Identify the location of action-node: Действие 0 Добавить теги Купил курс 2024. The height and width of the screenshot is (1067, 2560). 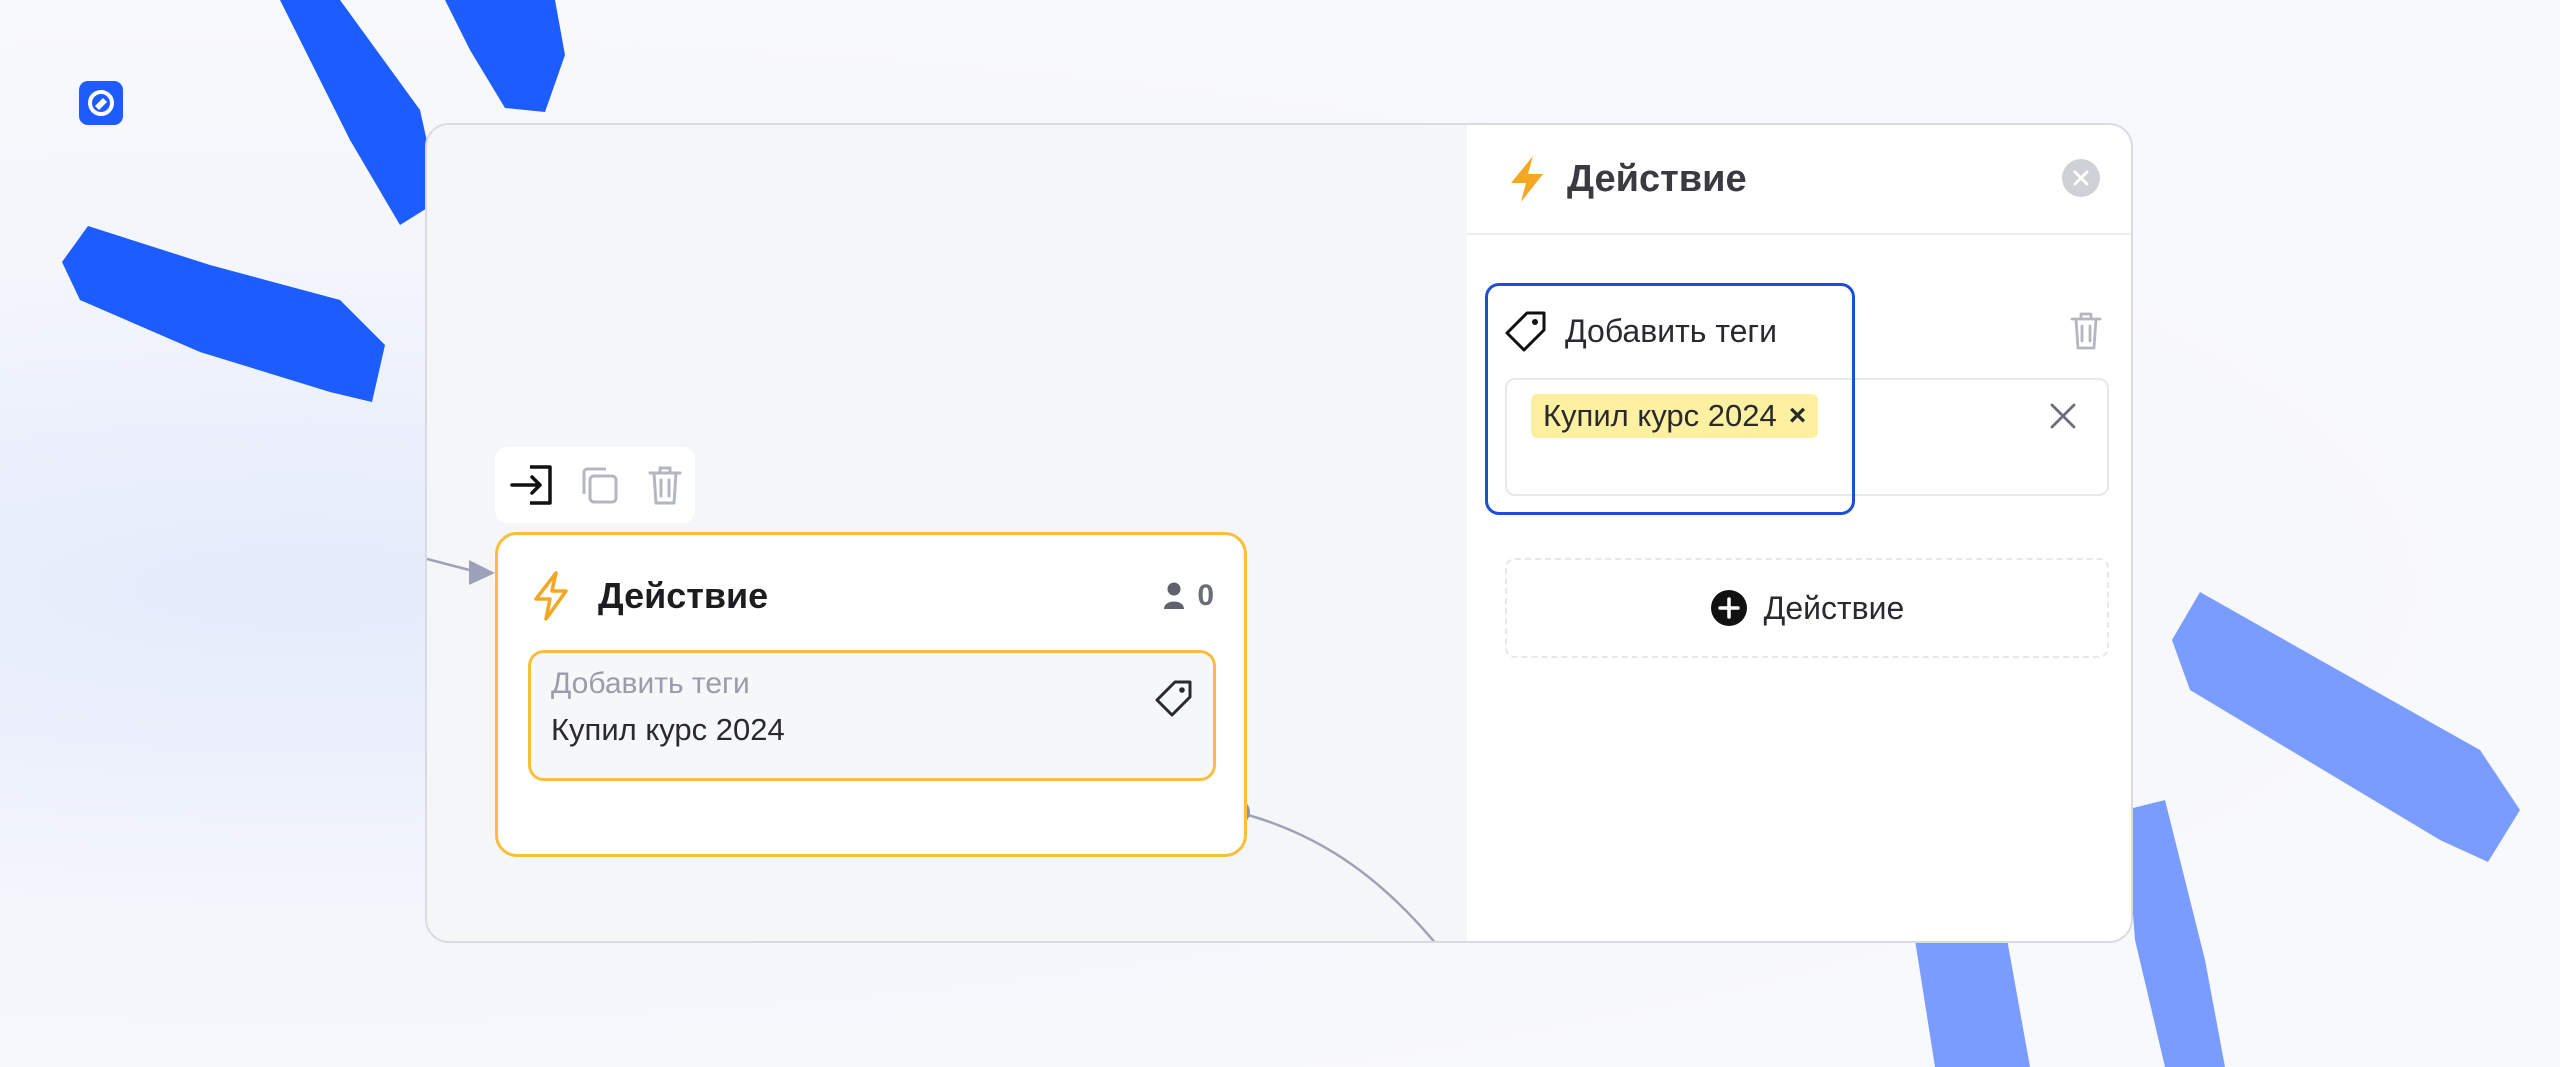
(871, 694).